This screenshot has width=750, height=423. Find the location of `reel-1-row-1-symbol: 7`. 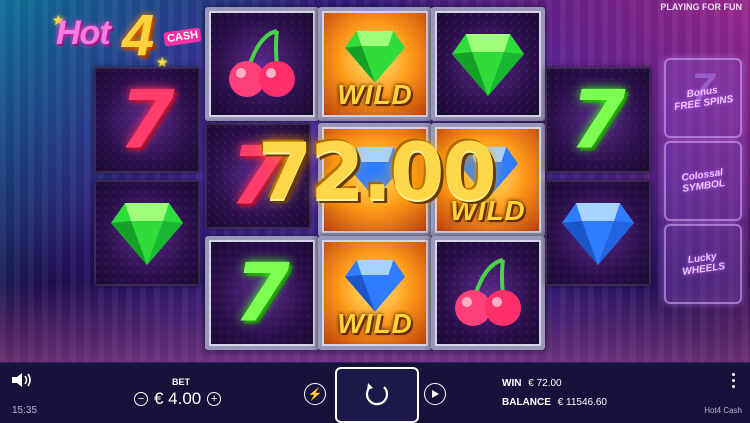

reel-1-row-1-symbol: 7 is located at coordinates (147, 120).